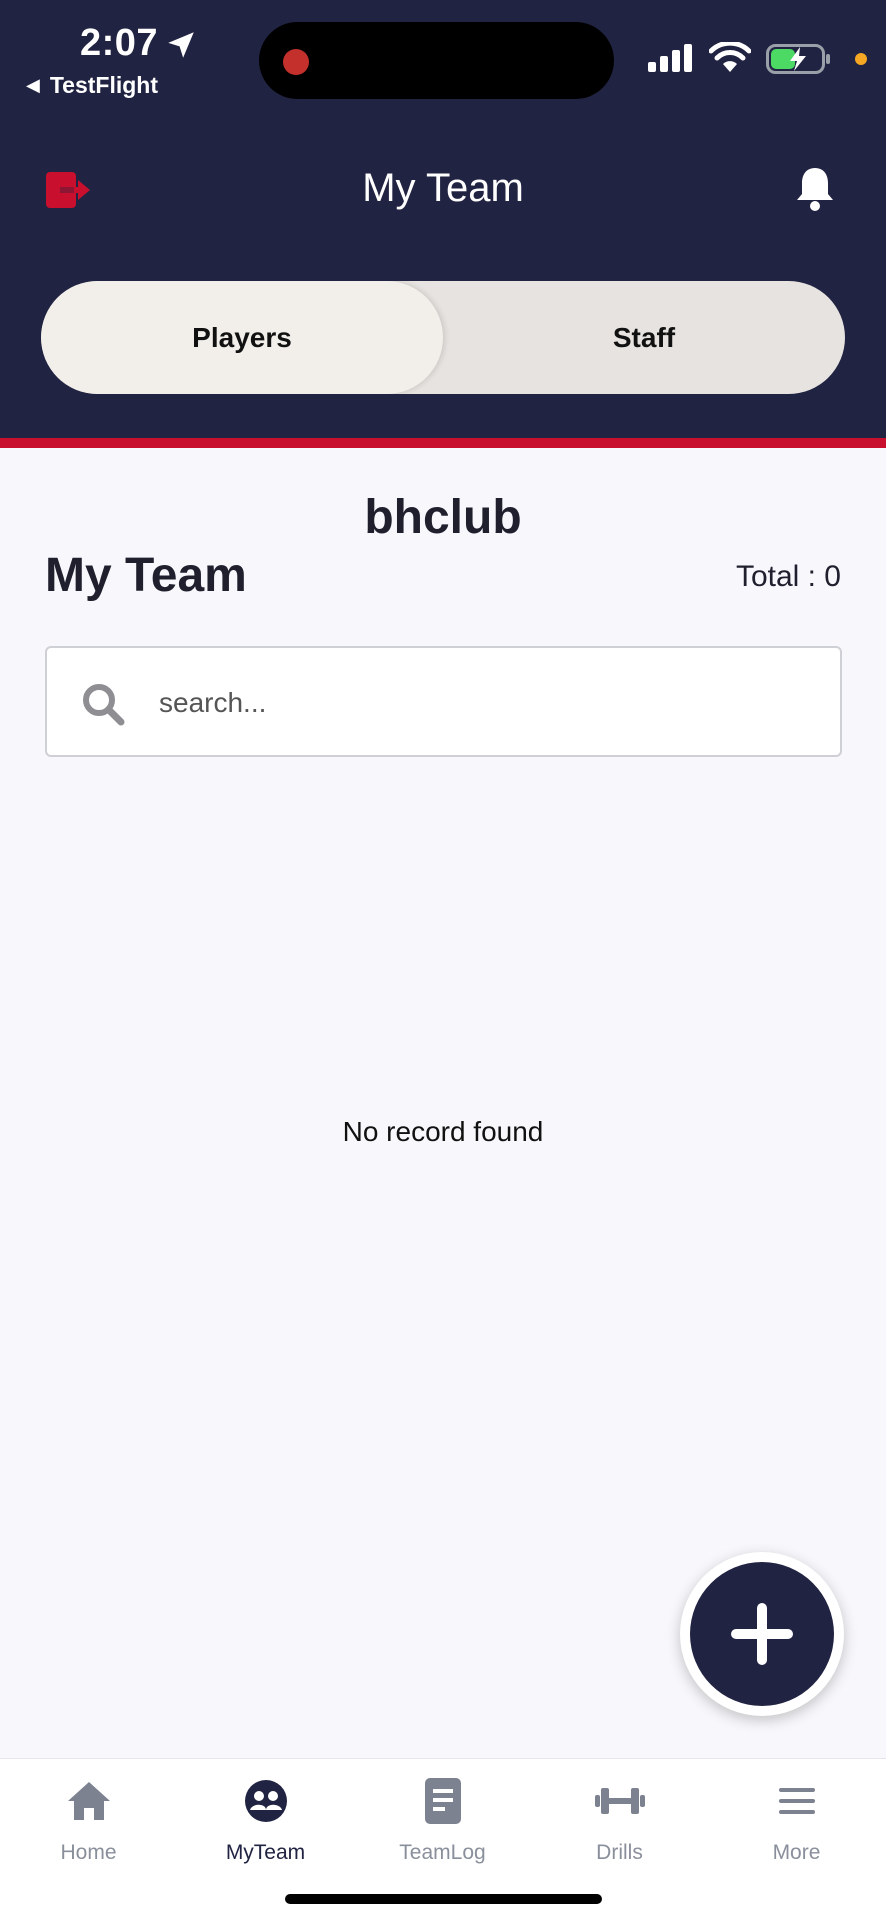 The image size is (886, 1920). I want to click on tab-myteam-label: MyTeam, so click(265, 1852).